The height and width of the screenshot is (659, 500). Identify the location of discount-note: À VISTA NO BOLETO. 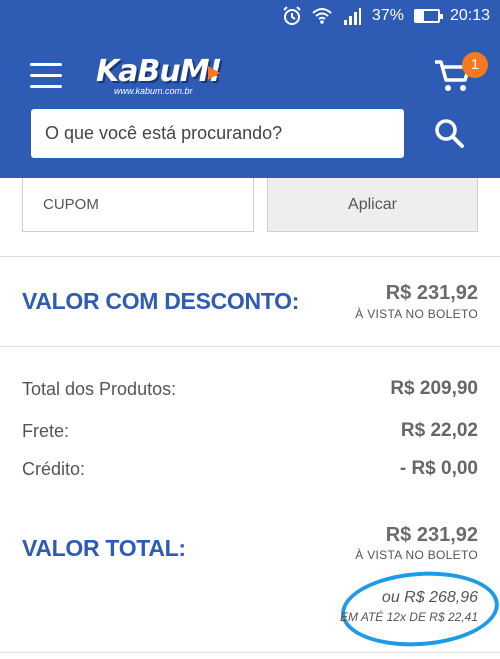
(416, 314).